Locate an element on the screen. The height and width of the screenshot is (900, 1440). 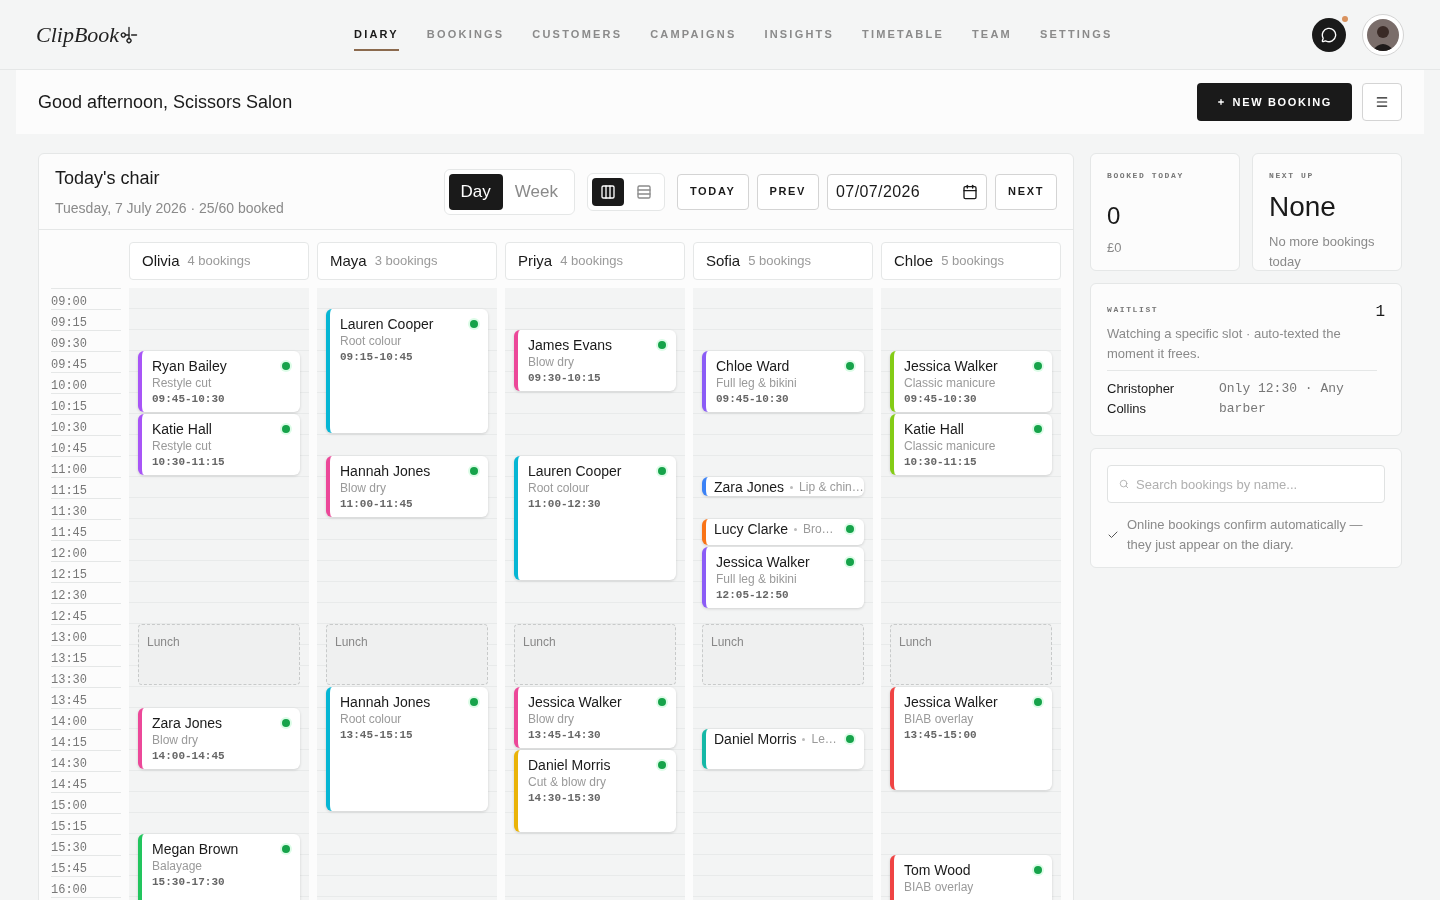
booking-time: 11:00-11:45 is located at coordinates (377, 504).